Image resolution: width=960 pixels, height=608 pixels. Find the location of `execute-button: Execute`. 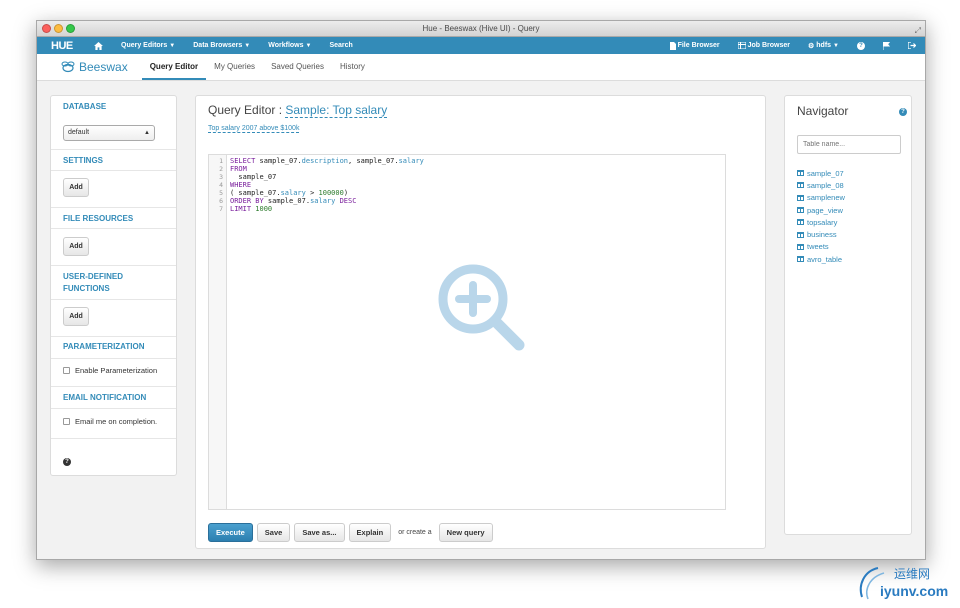

execute-button: Execute is located at coordinates (230, 532).